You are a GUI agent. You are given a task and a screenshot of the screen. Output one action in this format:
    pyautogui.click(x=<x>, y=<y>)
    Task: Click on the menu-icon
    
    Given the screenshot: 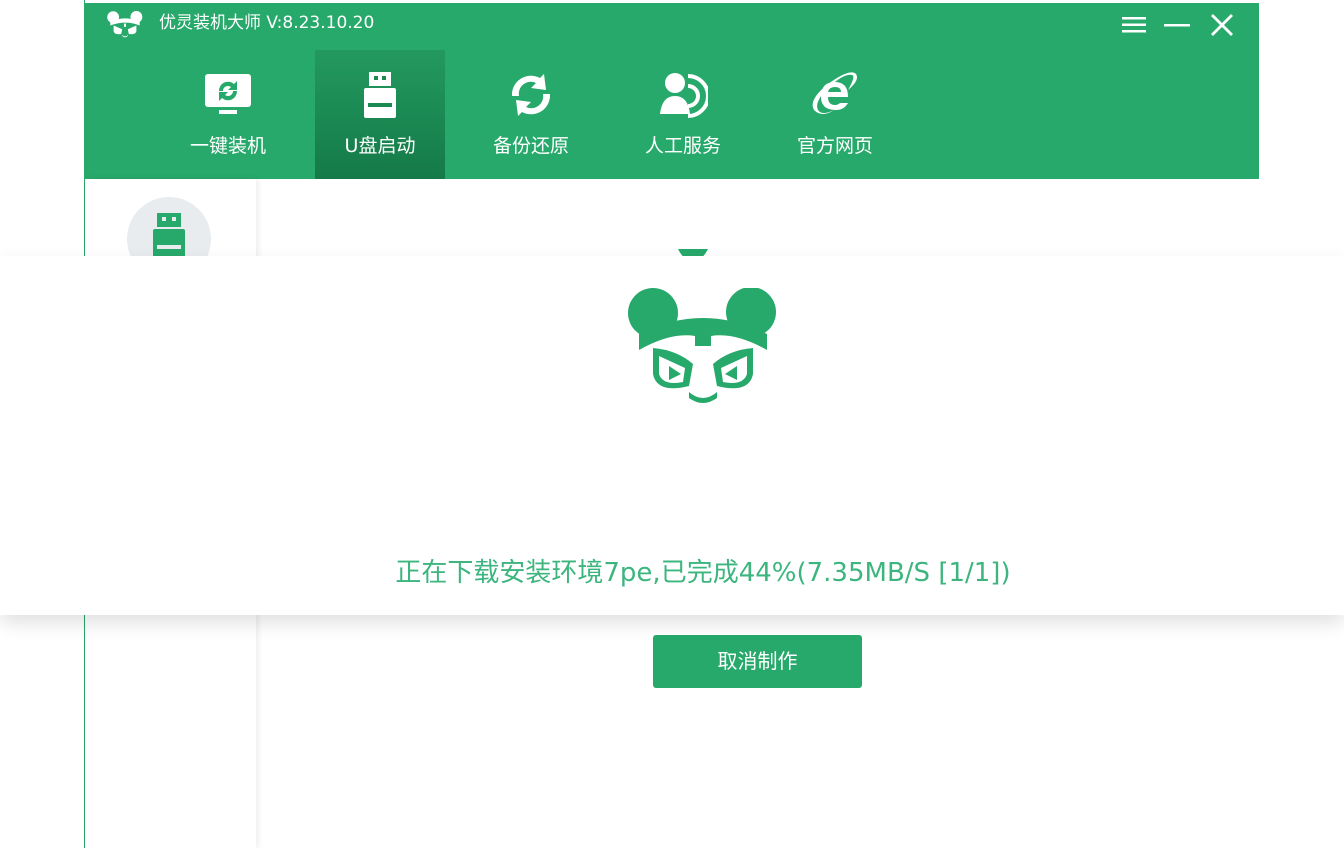 What is the action you would take?
    pyautogui.click(x=1134, y=25)
    